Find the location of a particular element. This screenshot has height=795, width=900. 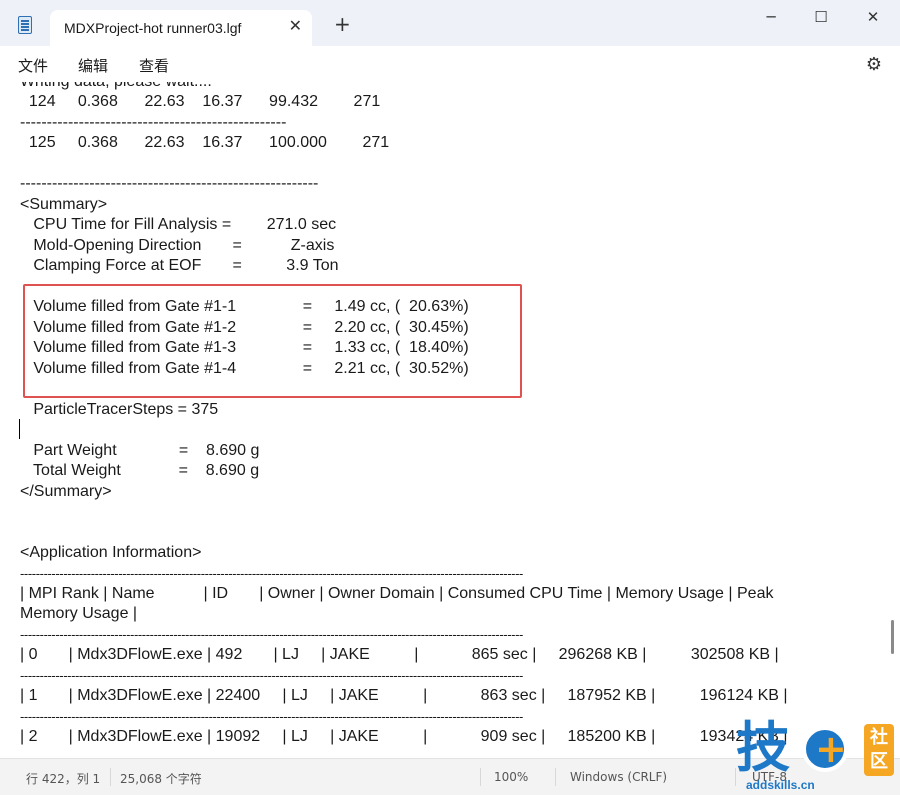

watermark-char: 技 is located at coordinates (763, 747).